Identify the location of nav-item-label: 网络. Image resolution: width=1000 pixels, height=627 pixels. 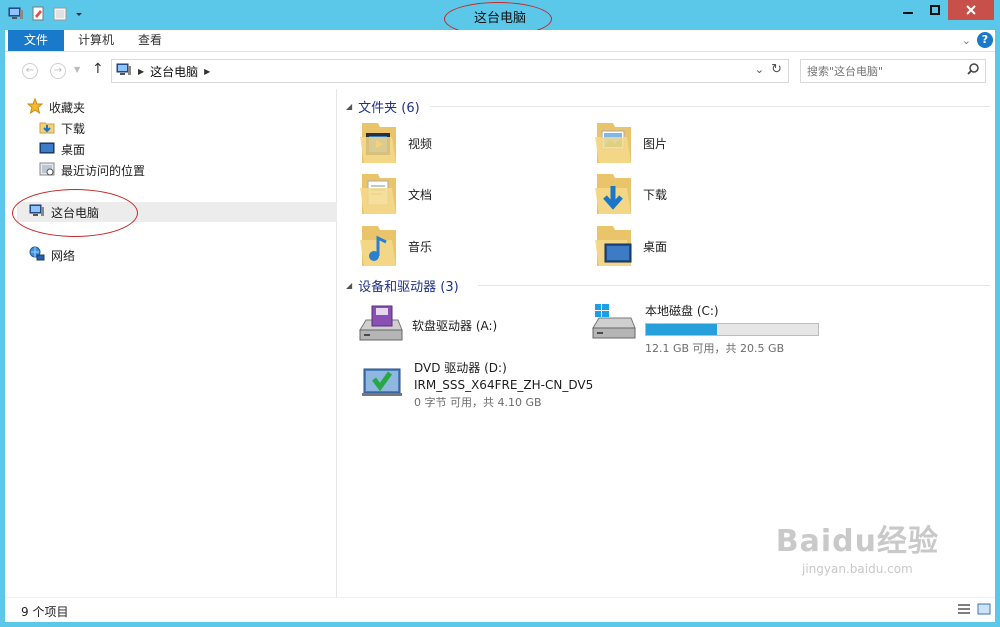
(63, 255).